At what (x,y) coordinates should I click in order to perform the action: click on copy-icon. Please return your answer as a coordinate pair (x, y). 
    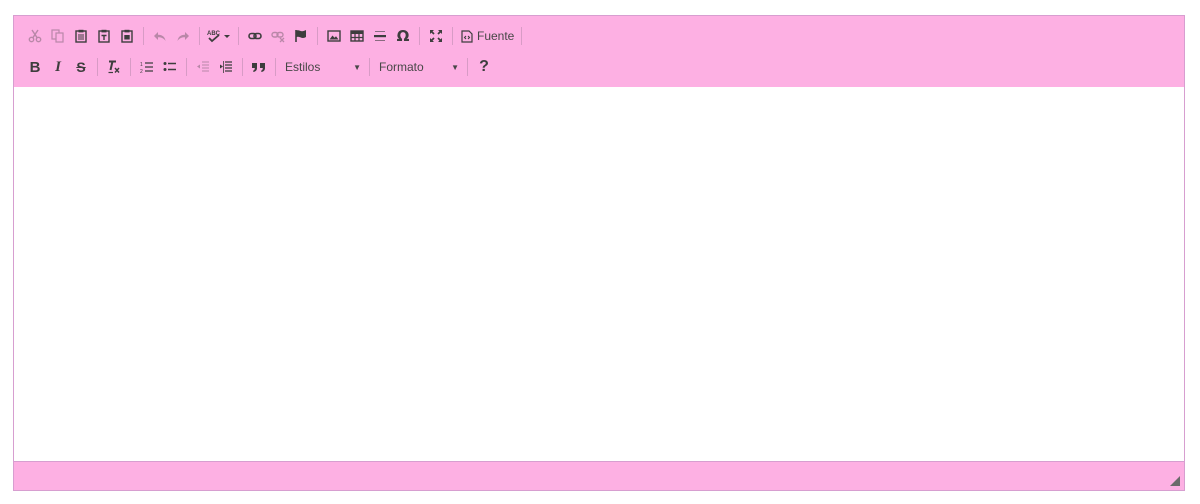
    Looking at the image, I should click on (57, 36).